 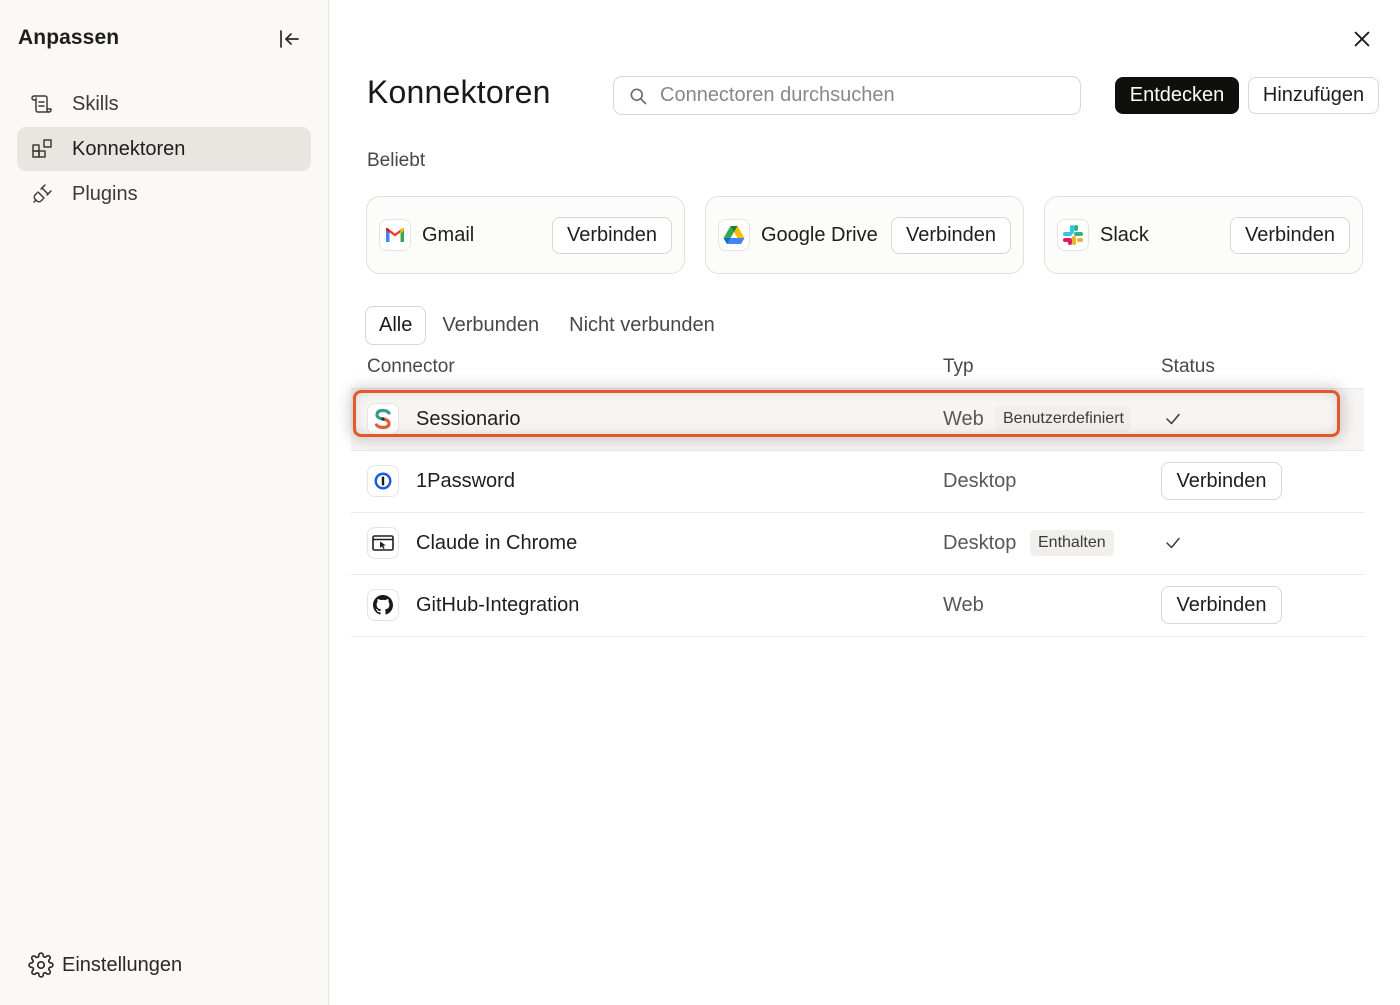 I want to click on collapse-sidebar-button, so click(x=289, y=39).